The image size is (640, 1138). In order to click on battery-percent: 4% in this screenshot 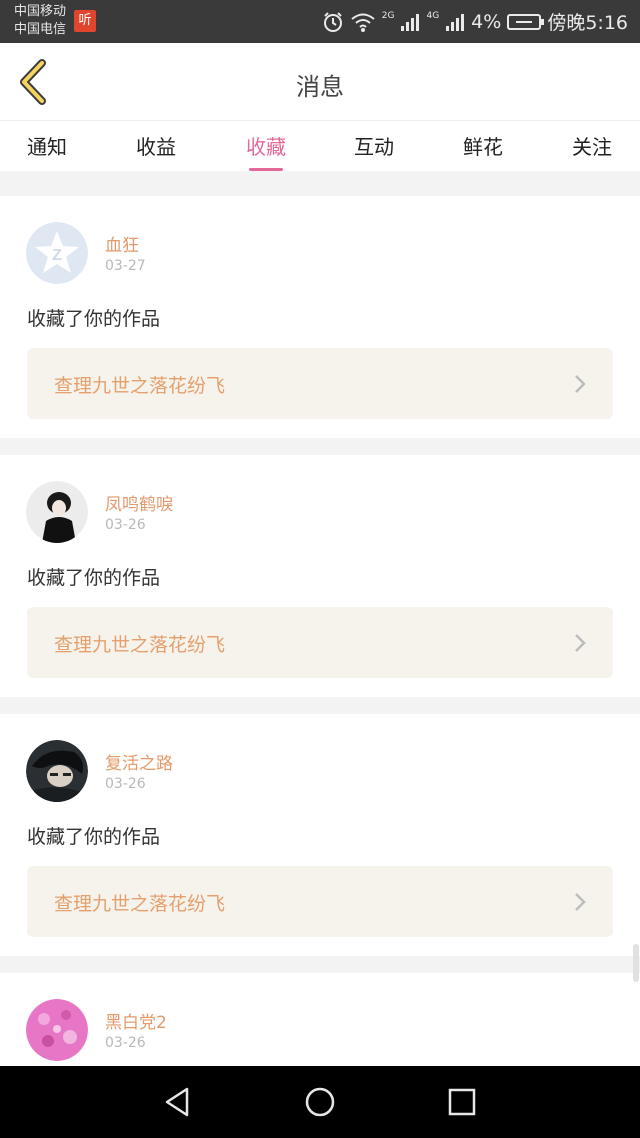, I will do `click(486, 21)`.